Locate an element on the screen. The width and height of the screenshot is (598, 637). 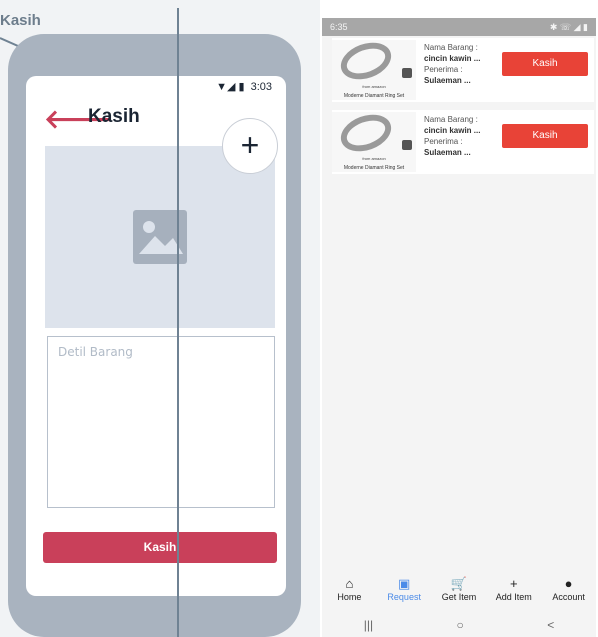
nav-label: Add Item is located at coordinates (513, 597).